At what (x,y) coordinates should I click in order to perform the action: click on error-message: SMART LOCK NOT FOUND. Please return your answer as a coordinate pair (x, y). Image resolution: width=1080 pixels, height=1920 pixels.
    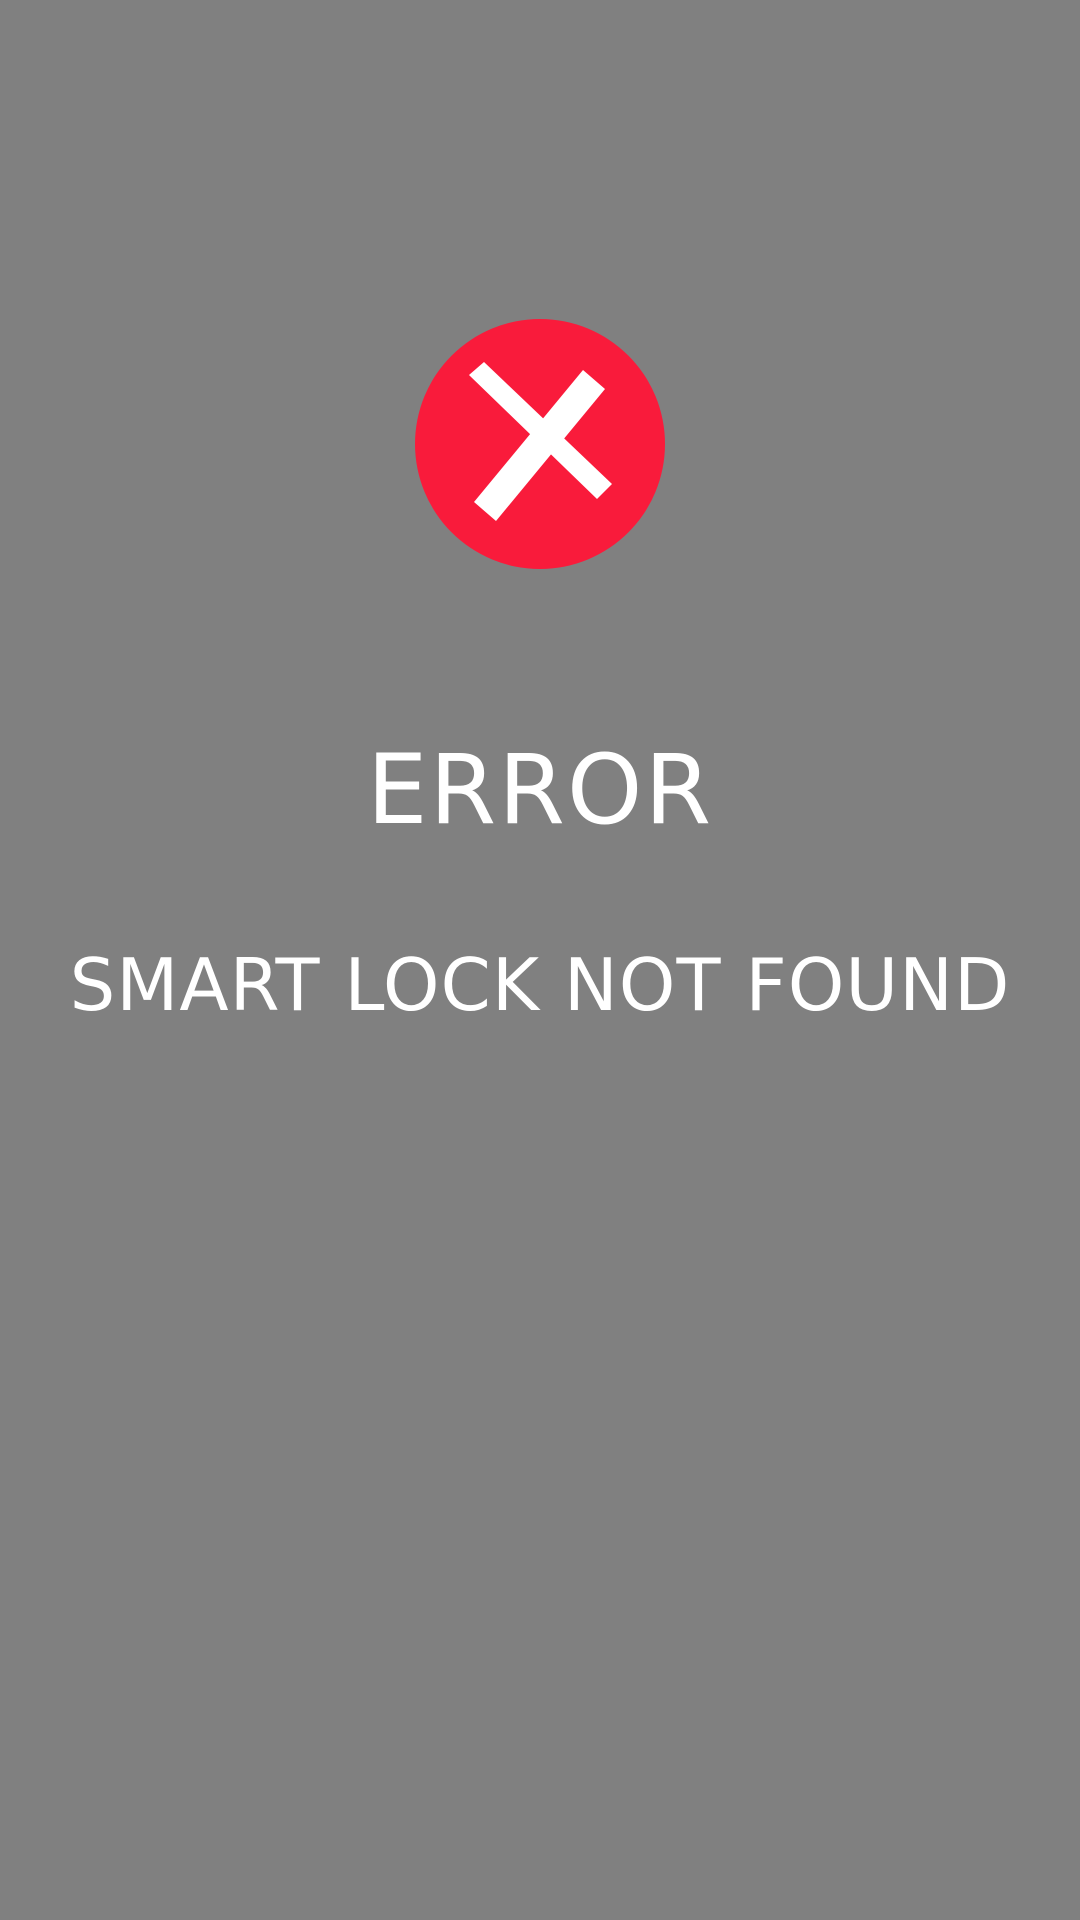
    Looking at the image, I should click on (540, 985).